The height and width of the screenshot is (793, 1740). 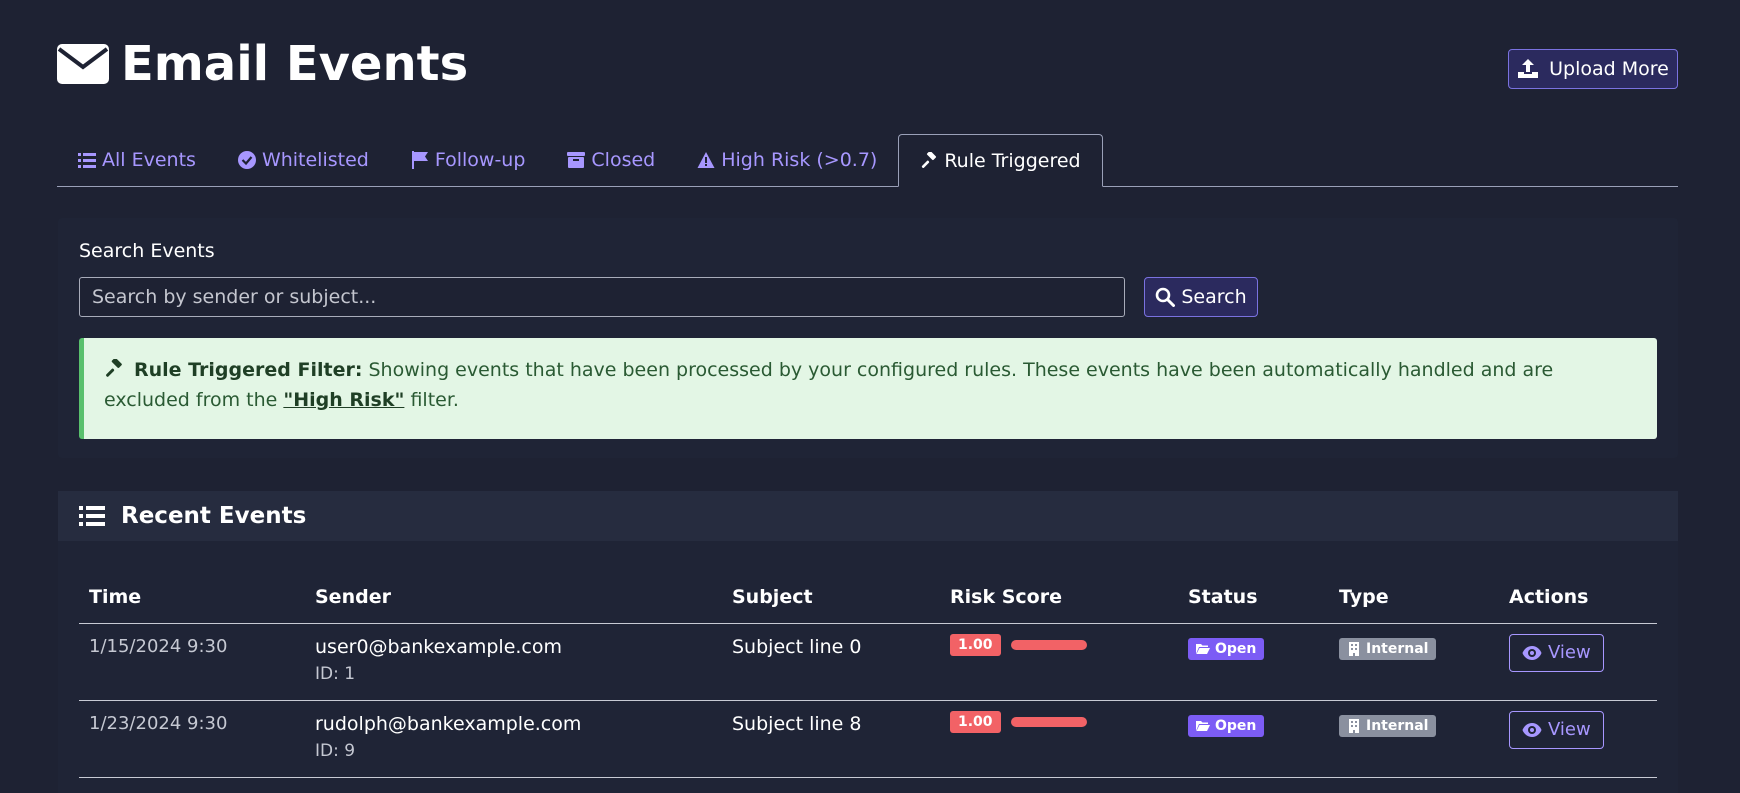 What do you see at coordinates (706, 160) in the screenshot?
I see `warning-icon` at bounding box center [706, 160].